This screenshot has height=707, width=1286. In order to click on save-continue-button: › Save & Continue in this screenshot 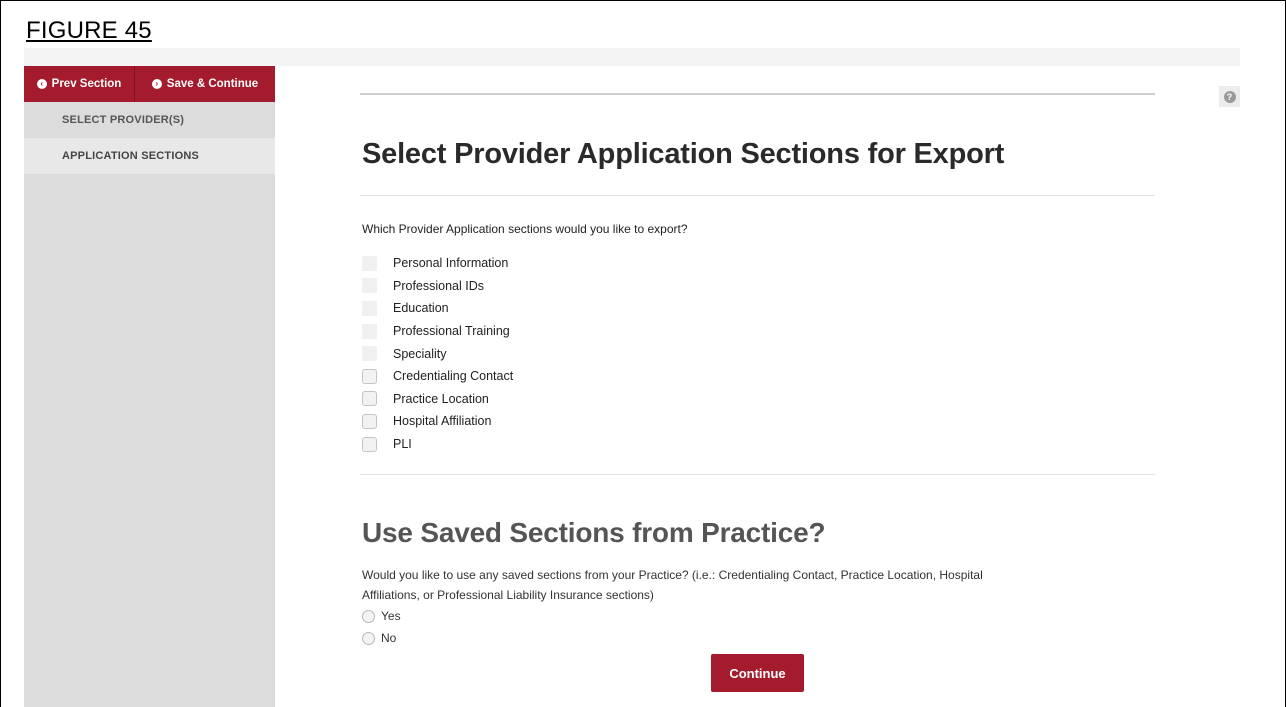, I will do `click(205, 84)`.